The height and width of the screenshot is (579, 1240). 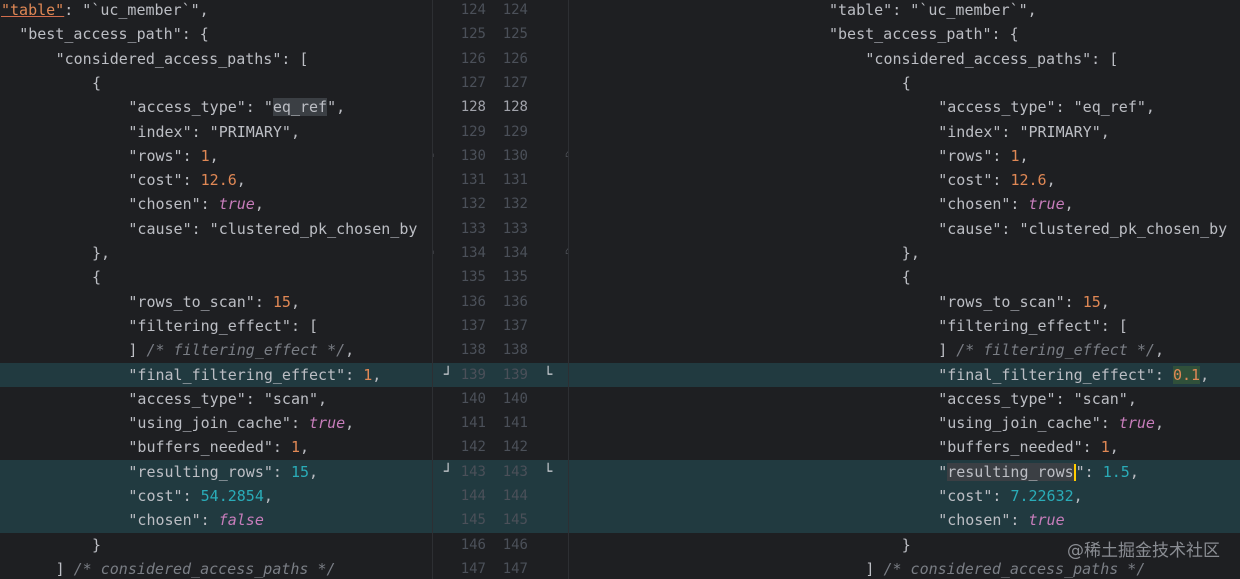 I want to click on right-code-row: "cost": 7.22632,, so click(x=904, y=496).